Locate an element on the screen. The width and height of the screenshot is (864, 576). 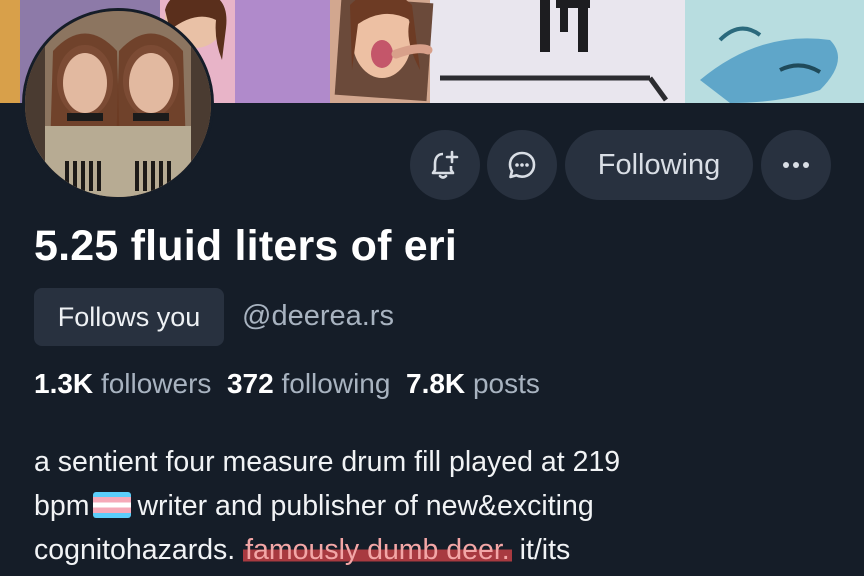
posts-count: 7.8K is located at coordinates (436, 383).